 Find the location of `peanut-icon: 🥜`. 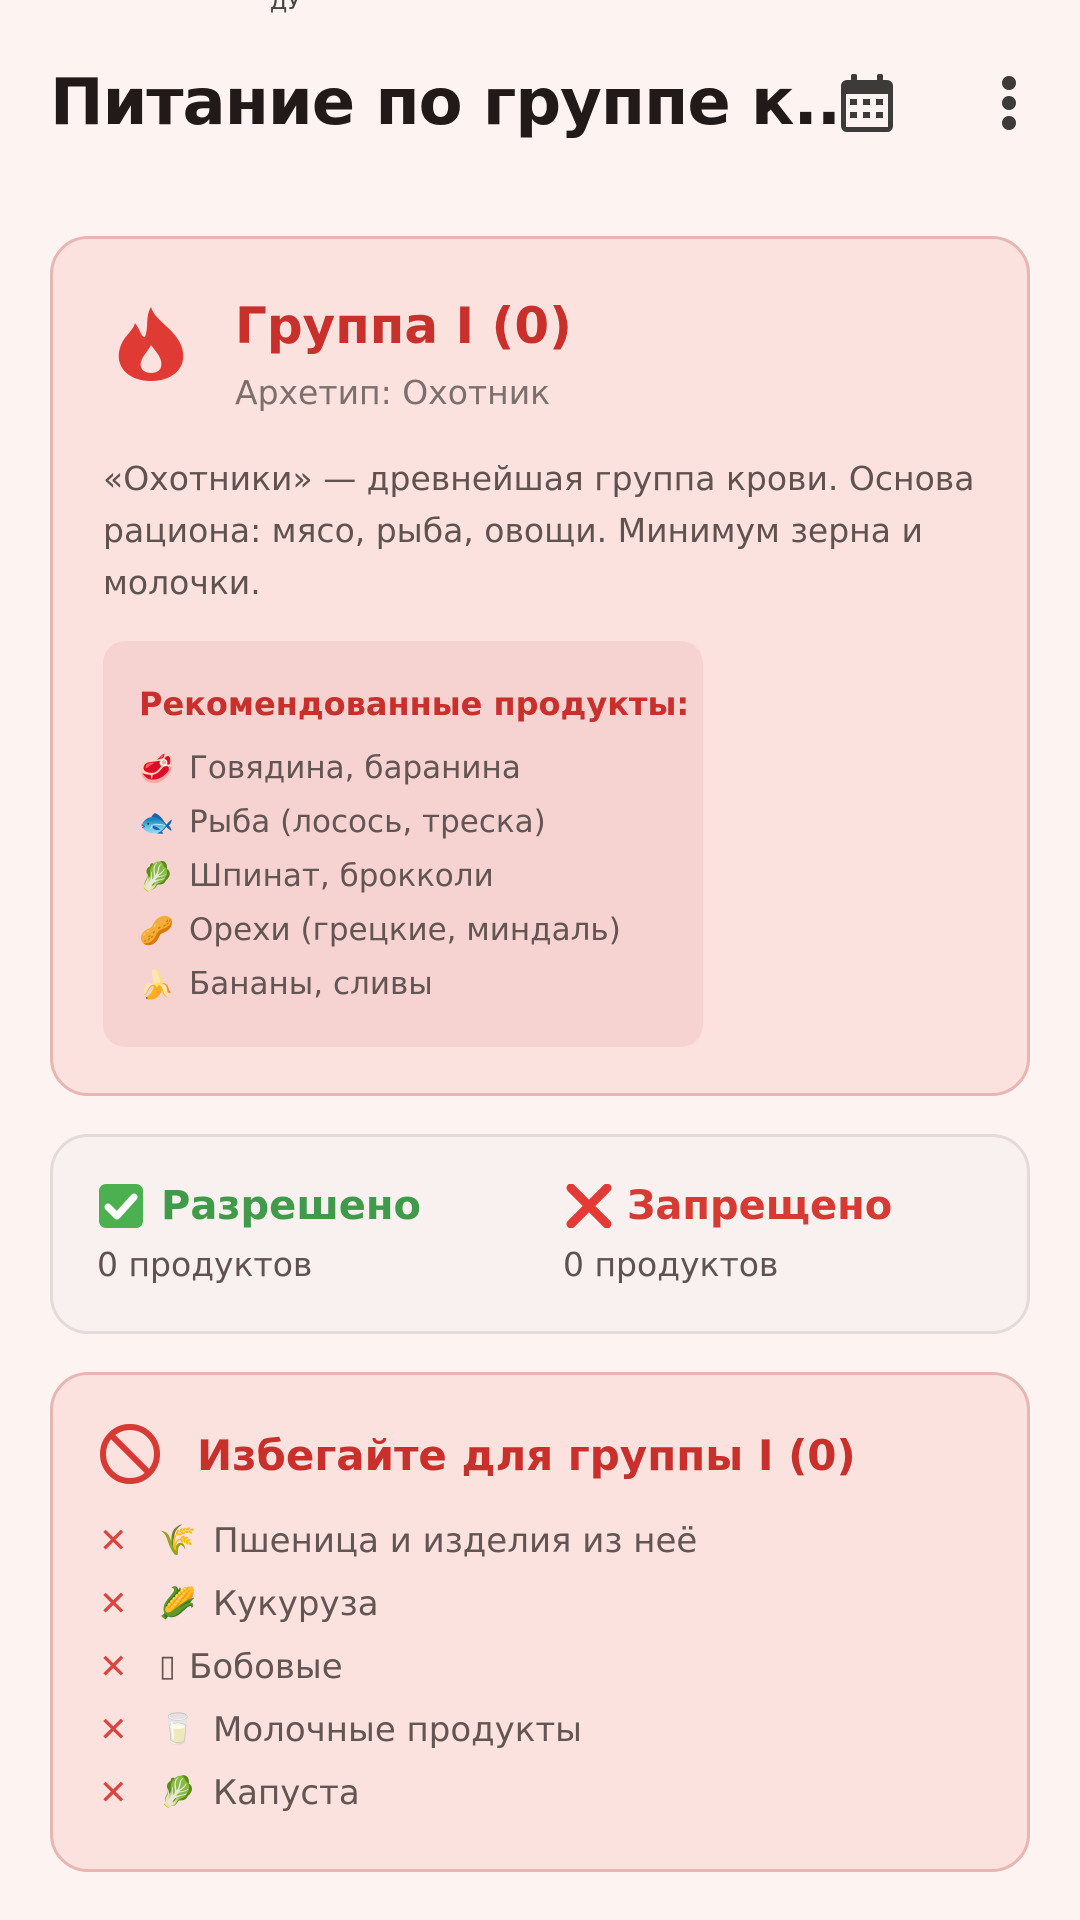

peanut-icon: 🥜 is located at coordinates (156, 930).